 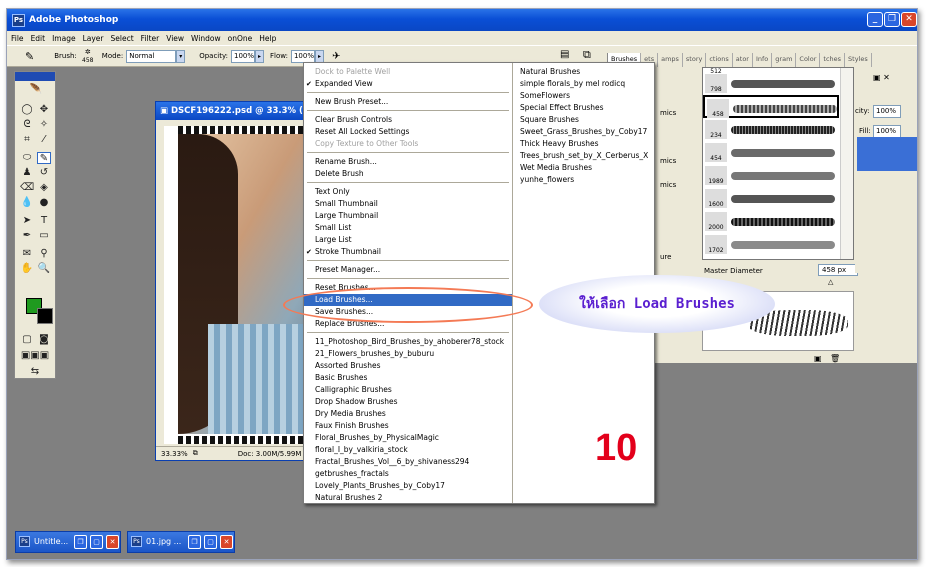 I want to click on standard-mode-icon: ▢, so click(x=27, y=340).